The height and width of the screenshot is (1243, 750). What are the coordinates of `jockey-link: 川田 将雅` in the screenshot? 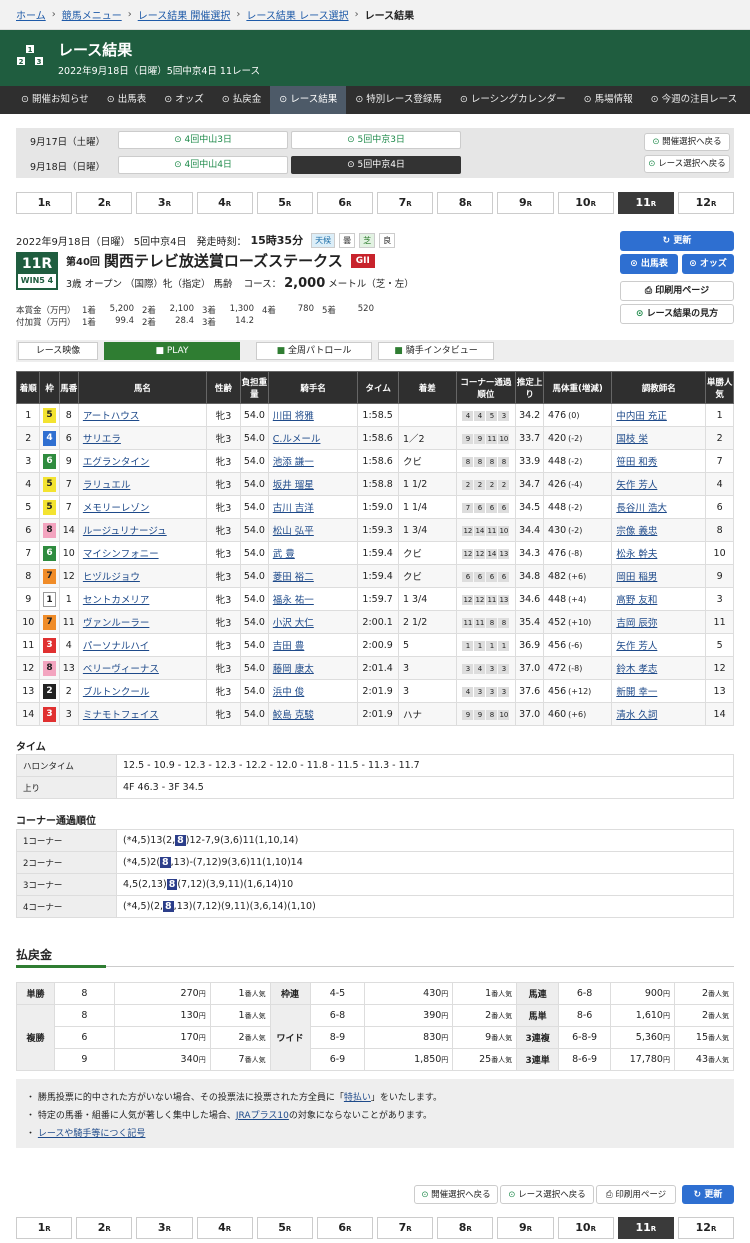 It's located at (293, 416).